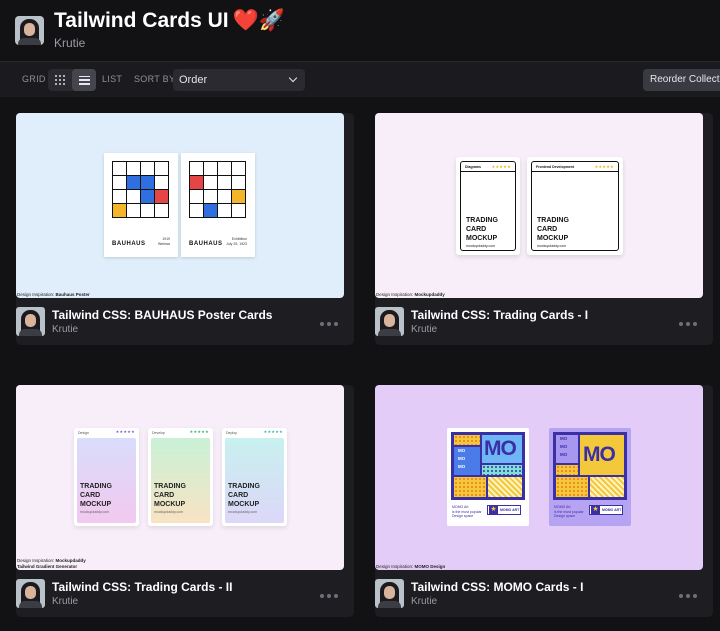 The height and width of the screenshot is (631, 720). Describe the element at coordinates (411, 566) in the screenshot. I see `design-inspiration-caption: Design Inspiration: MOMO Design` at that location.